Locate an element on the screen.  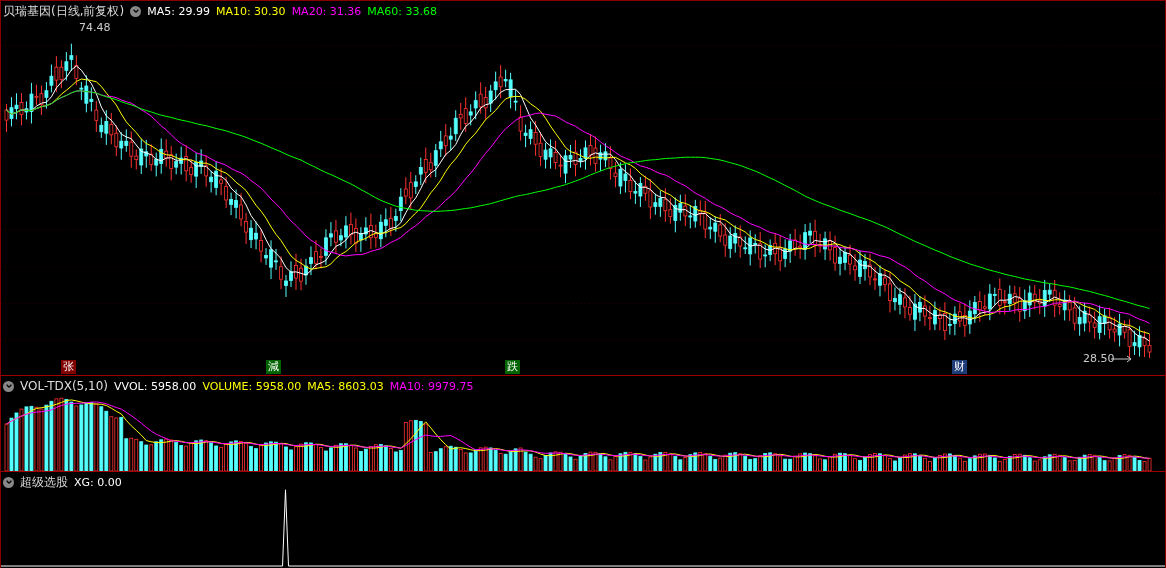
indicator-value: VVOL: 5958.00 is located at coordinates (155, 386).